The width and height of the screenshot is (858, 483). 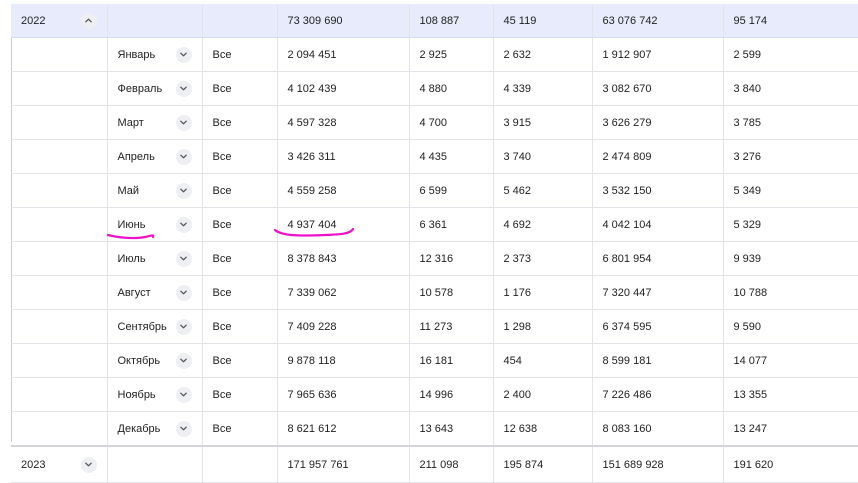 What do you see at coordinates (658, 292) in the screenshot?
I see `value-cell: 7 320 447` at bounding box center [658, 292].